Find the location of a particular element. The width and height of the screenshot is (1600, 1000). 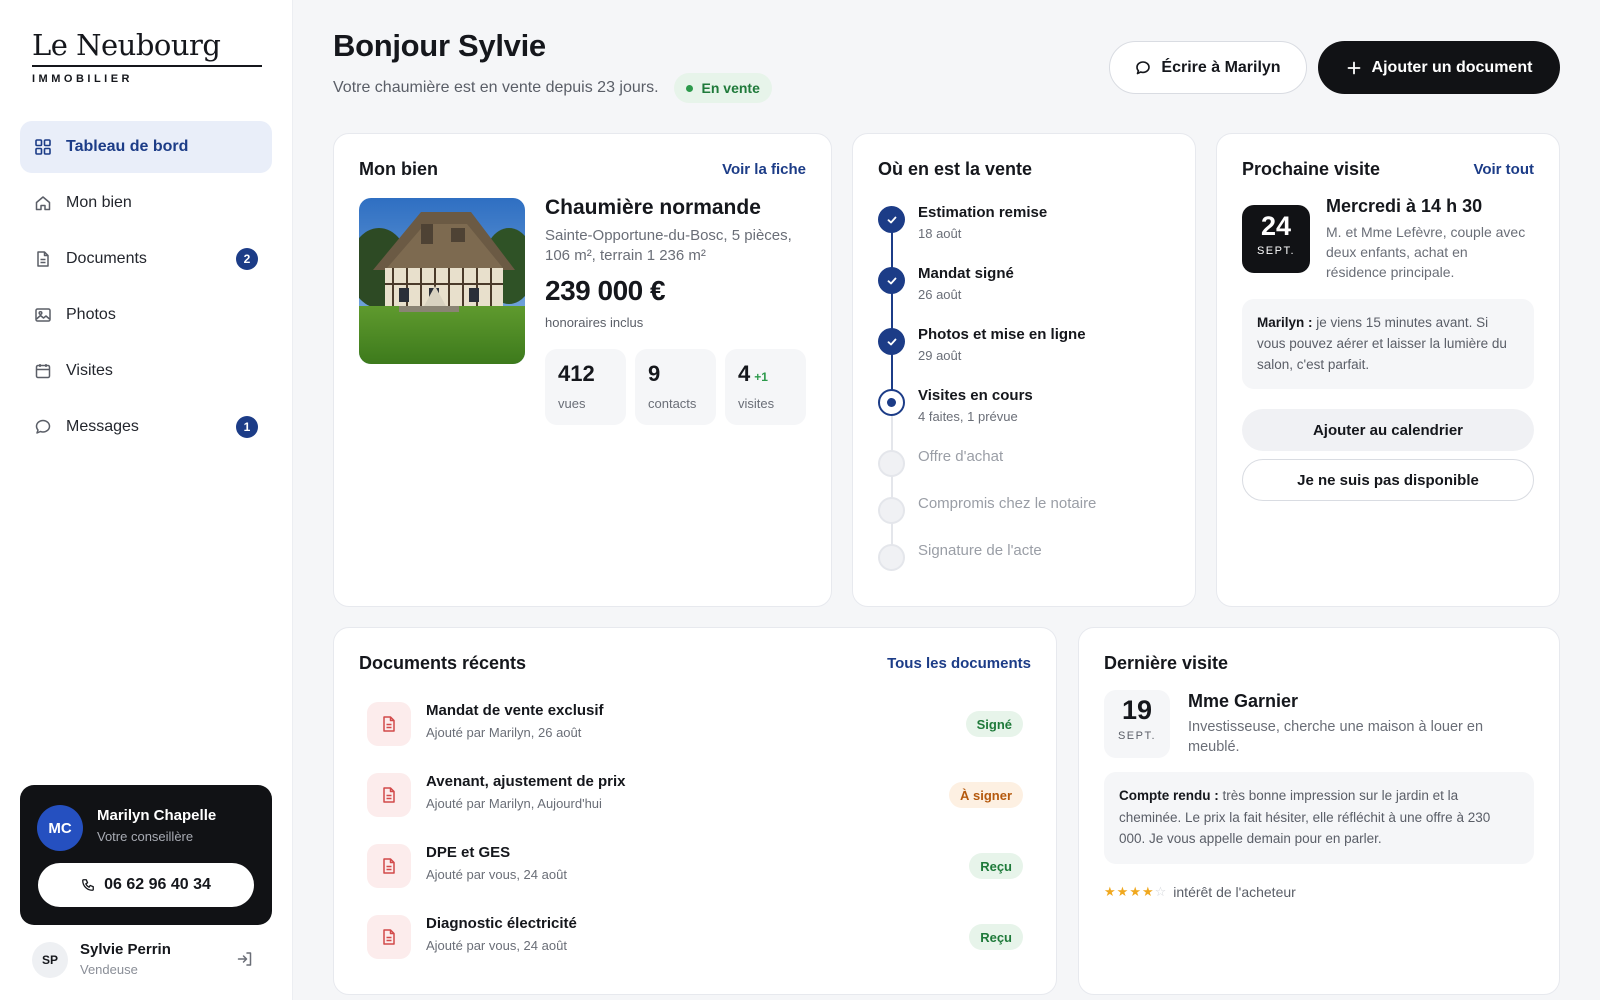

not-available-button: Je ne suis pas disponible is located at coordinates (1388, 480).